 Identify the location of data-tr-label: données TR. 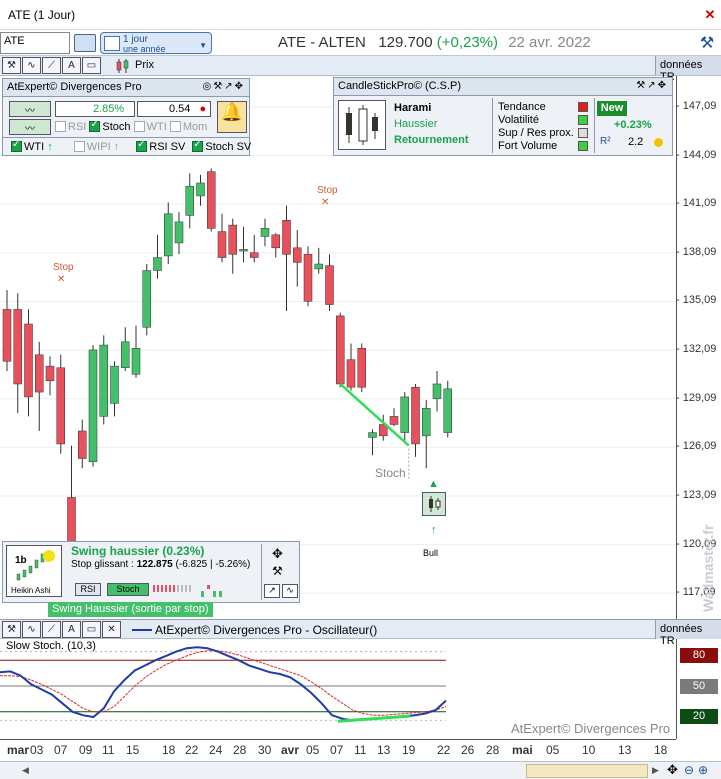
(688, 69).